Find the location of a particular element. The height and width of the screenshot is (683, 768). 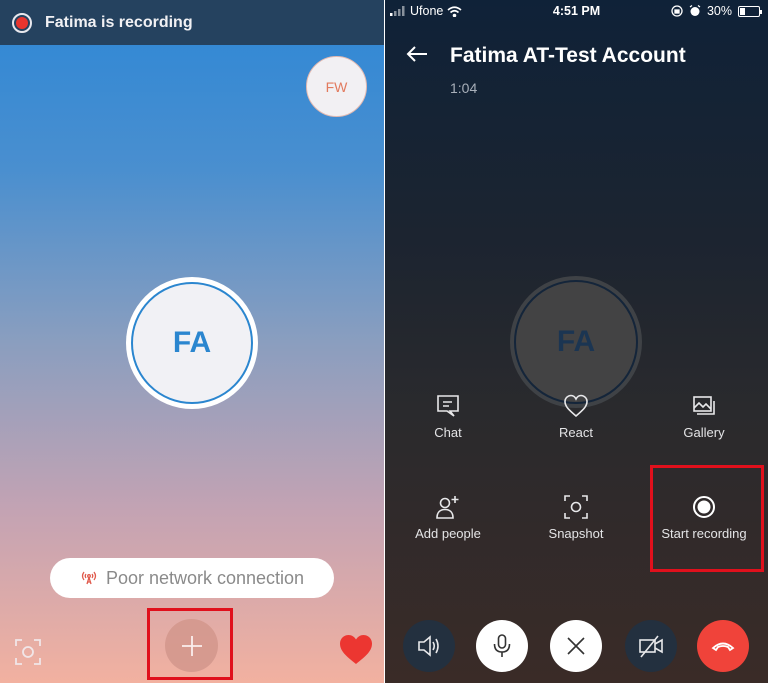

end-call-button is located at coordinates (723, 646).